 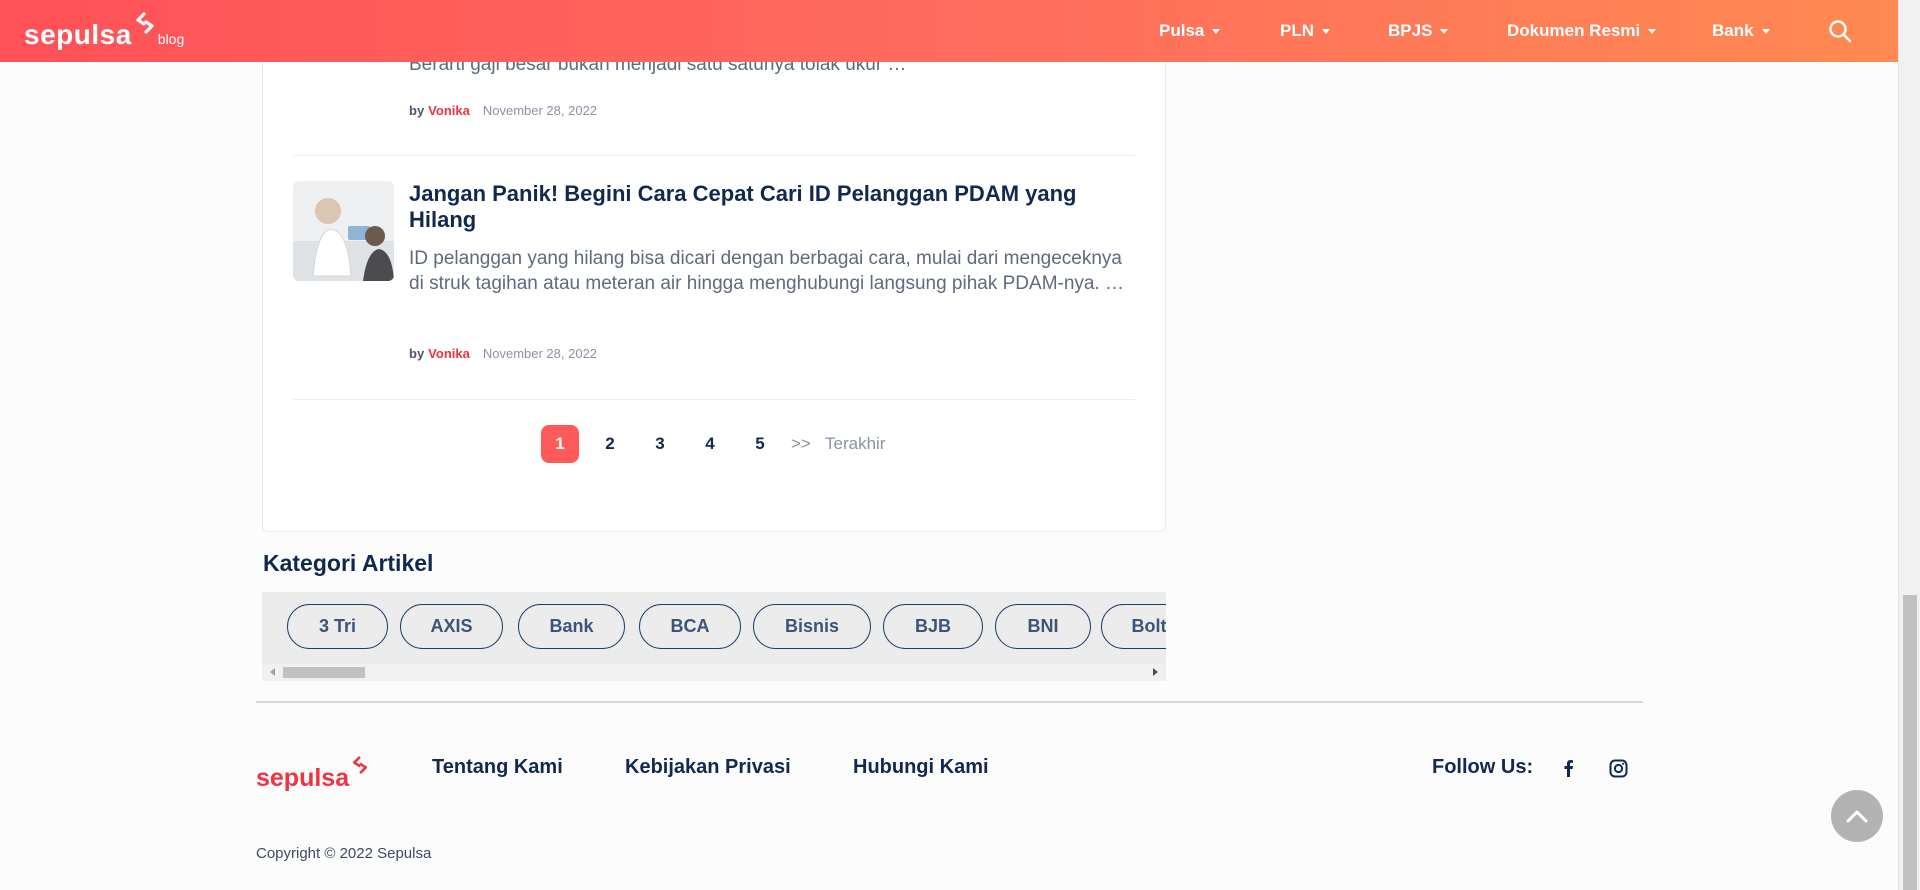 I want to click on category-section-title: Kategori Artikel, so click(x=348, y=563).